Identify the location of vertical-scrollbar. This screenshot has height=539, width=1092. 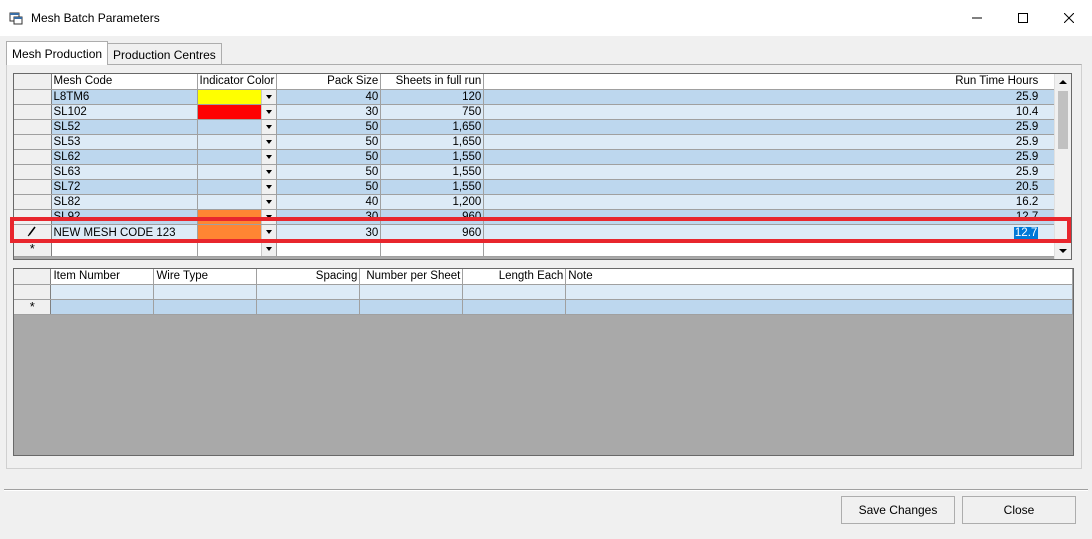
(1062, 166).